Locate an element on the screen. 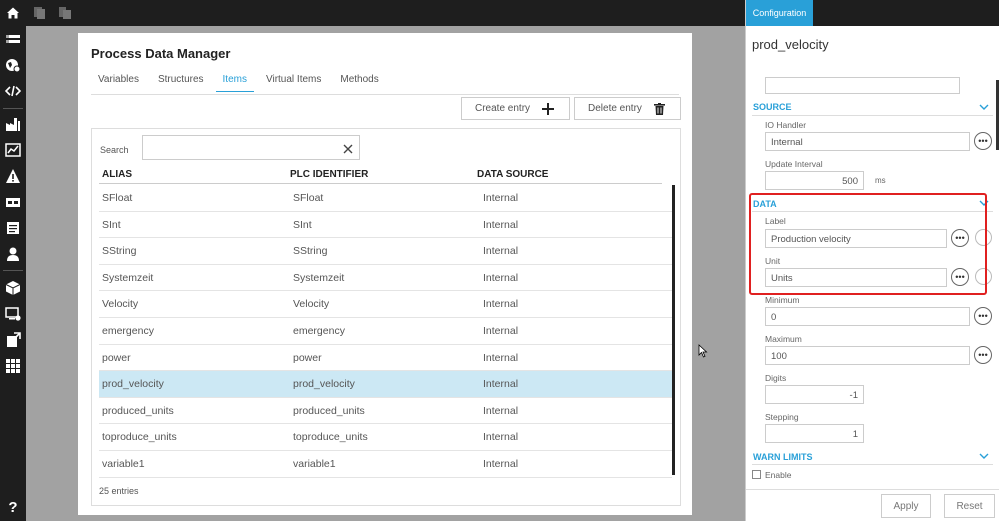 This screenshot has height=521, width=999. list-icon is located at coordinates (13, 40).